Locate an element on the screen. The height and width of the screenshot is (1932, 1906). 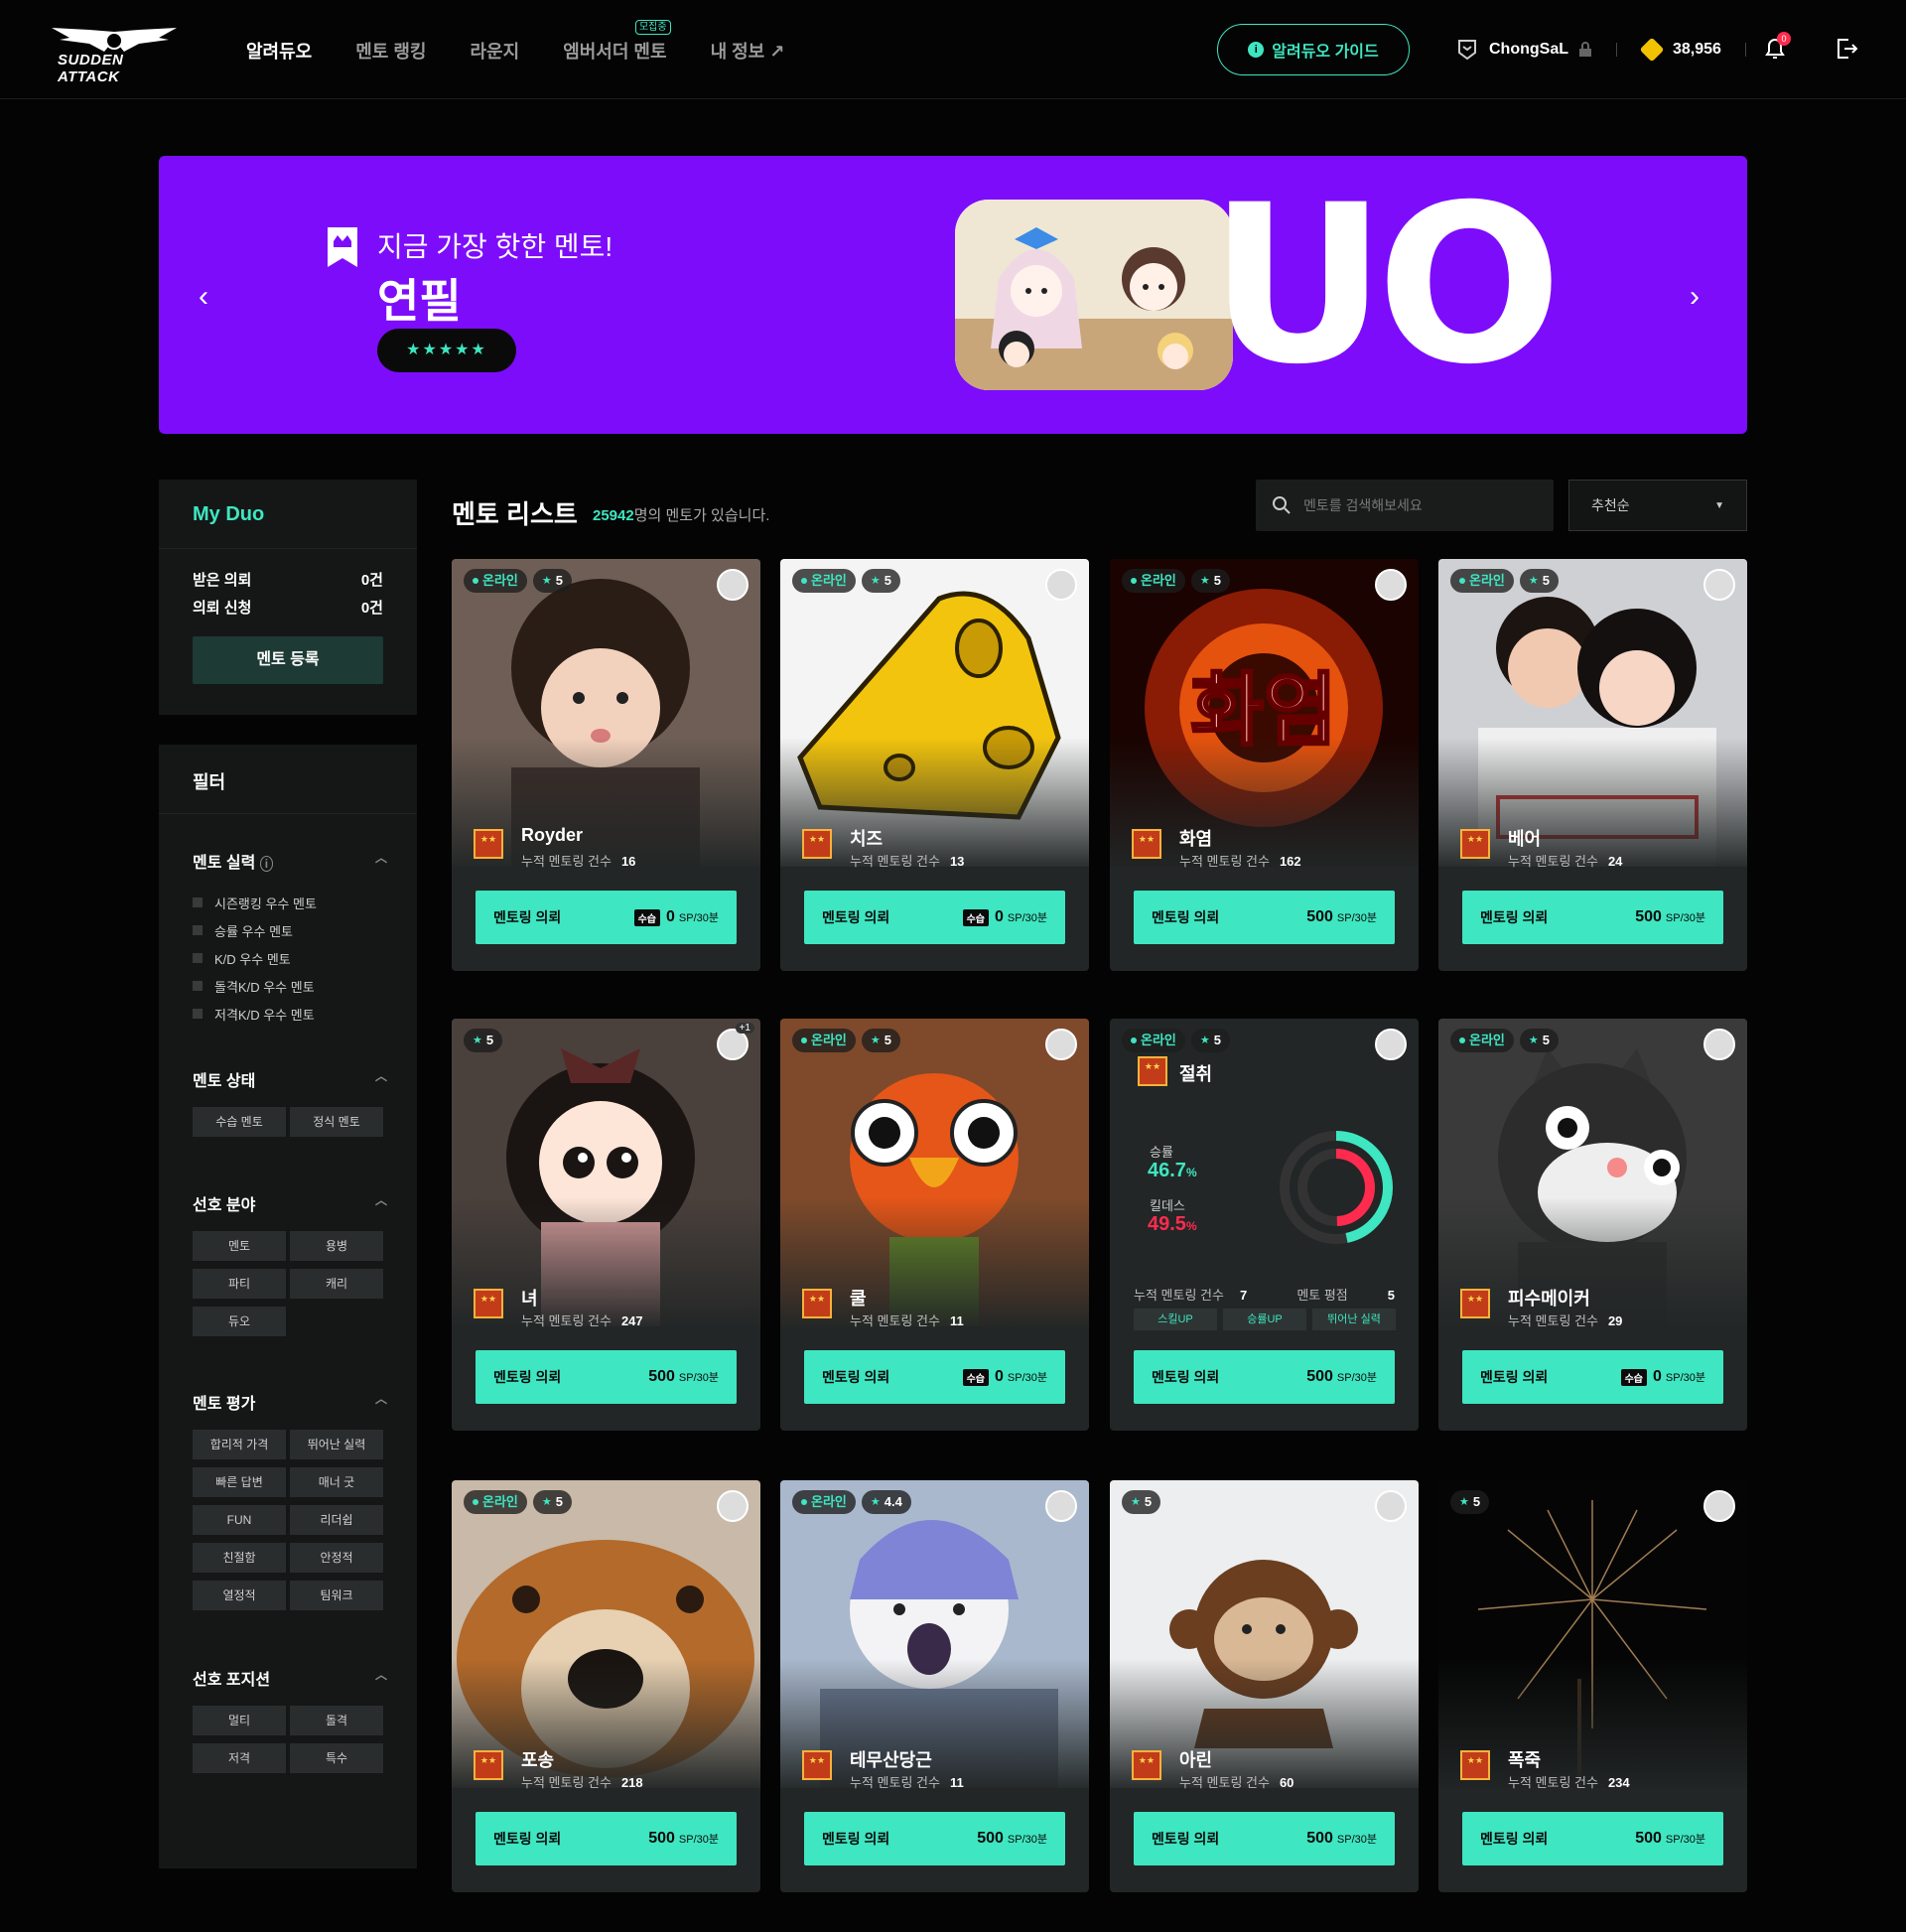
hot-mentor-banner: ‹ 지금 가장 핫한 멘토! 연필 ★★★★★ UO › is located at coordinates (953, 295).